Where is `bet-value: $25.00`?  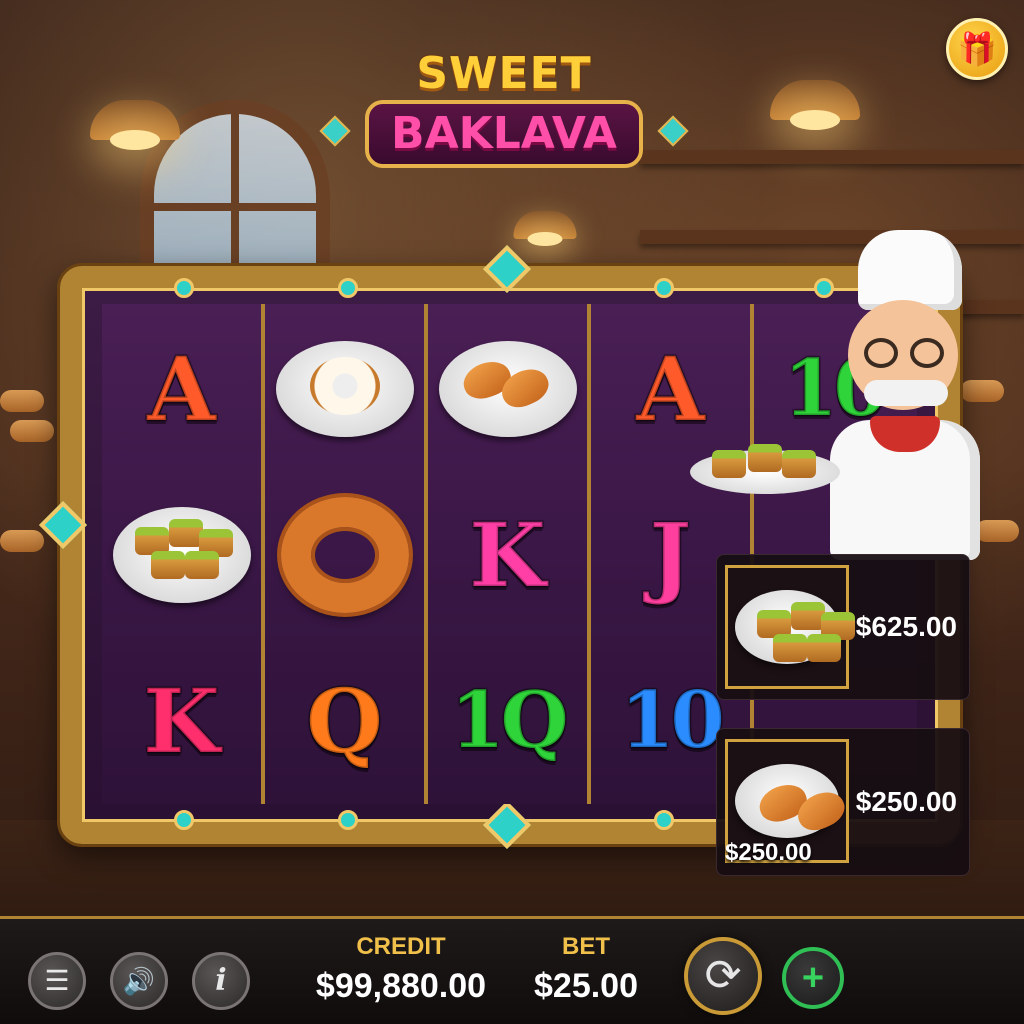
bet-value: $25.00 is located at coordinates (586, 986).